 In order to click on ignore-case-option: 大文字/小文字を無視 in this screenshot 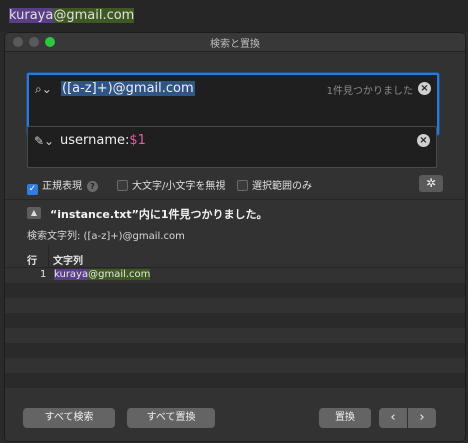, I will do `click(171, 184)`.